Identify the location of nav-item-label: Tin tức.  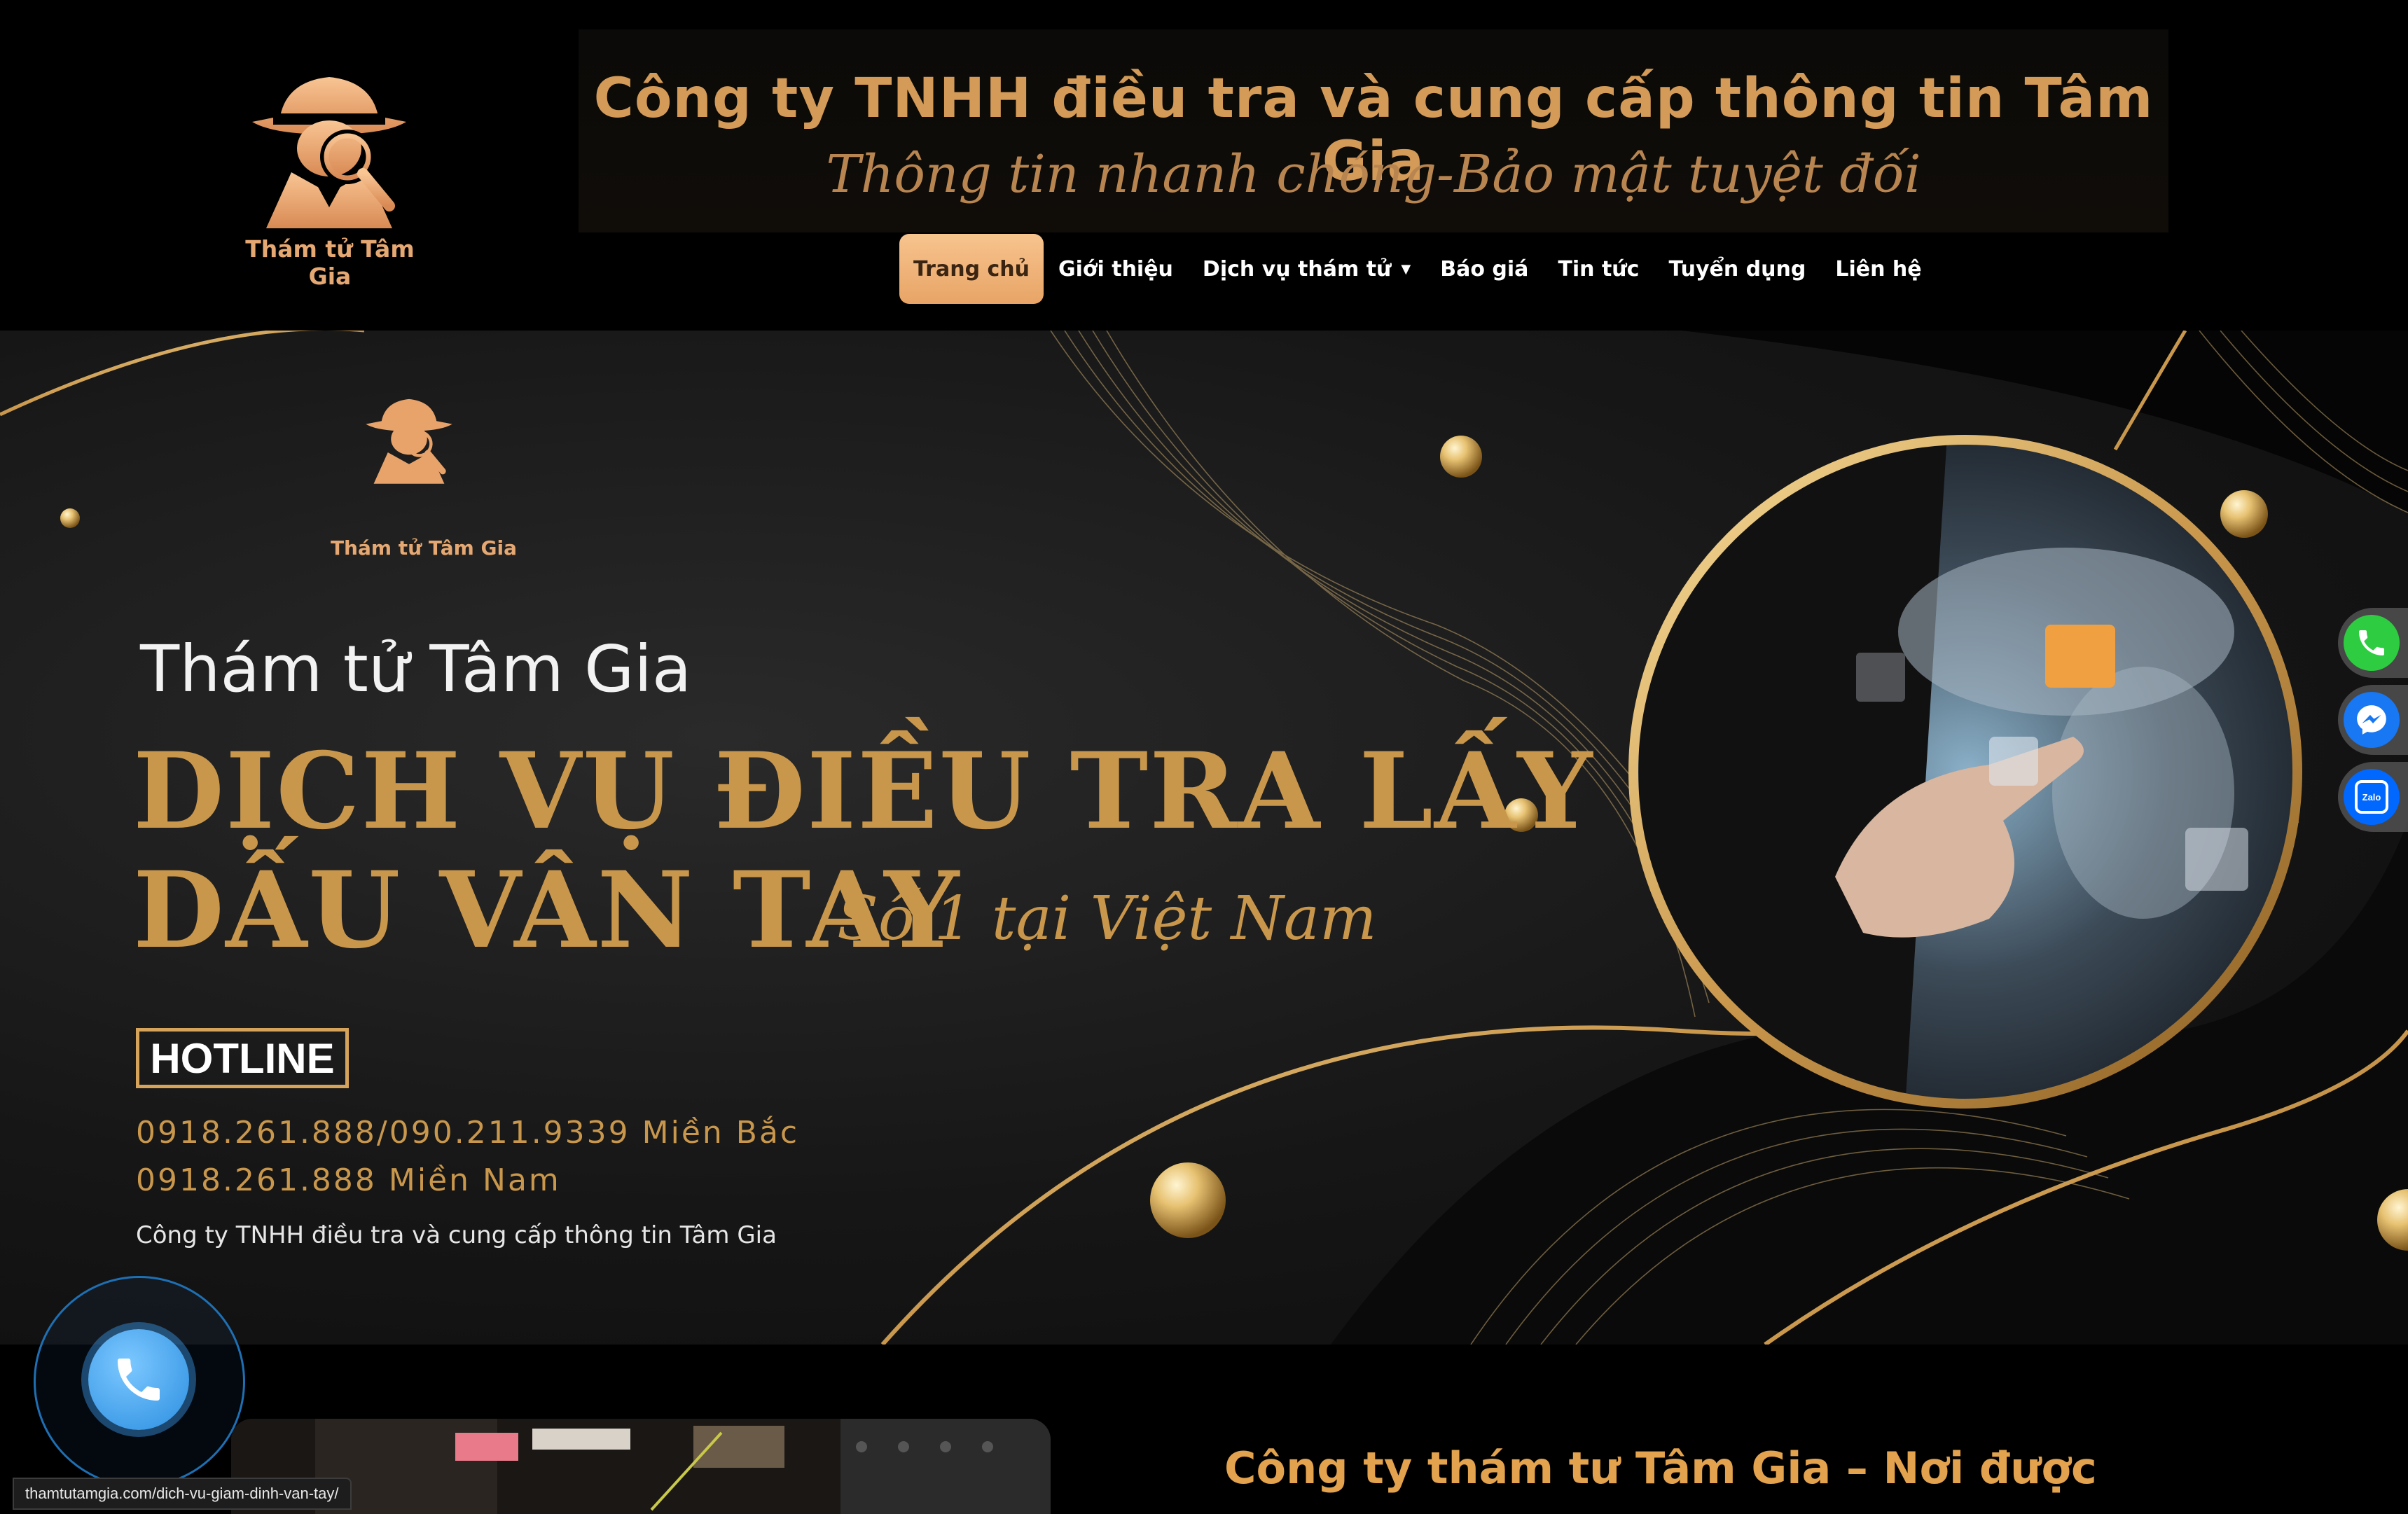
(1599, 269).